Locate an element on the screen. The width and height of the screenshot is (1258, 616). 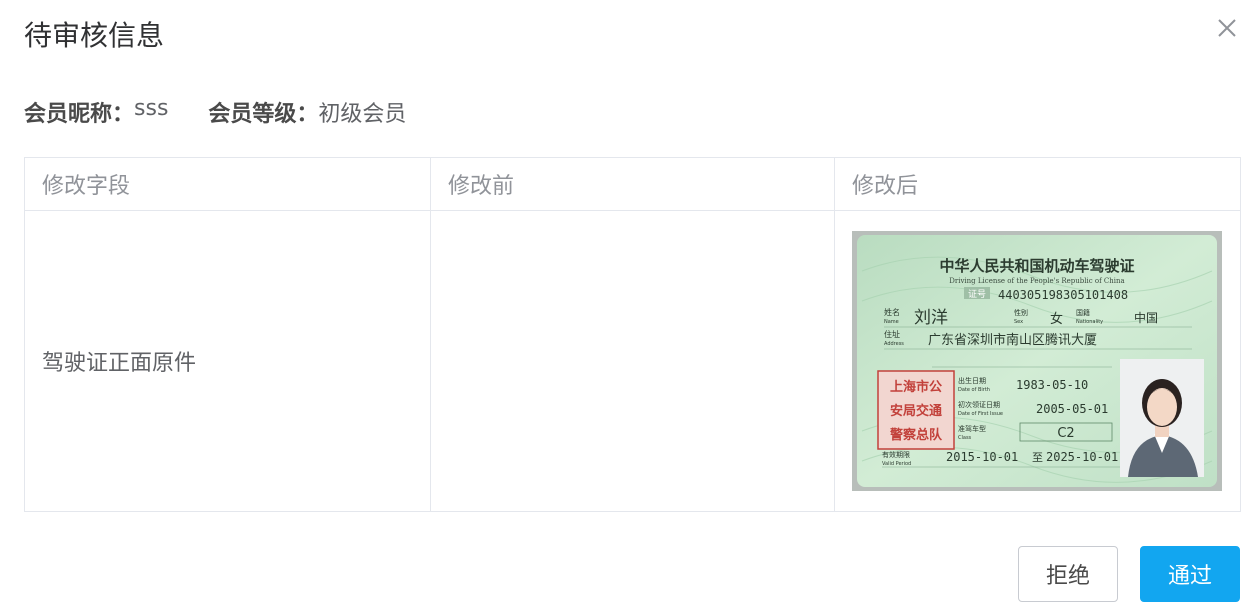
license-address-label: 住址 is located at coordinates (892, 334).